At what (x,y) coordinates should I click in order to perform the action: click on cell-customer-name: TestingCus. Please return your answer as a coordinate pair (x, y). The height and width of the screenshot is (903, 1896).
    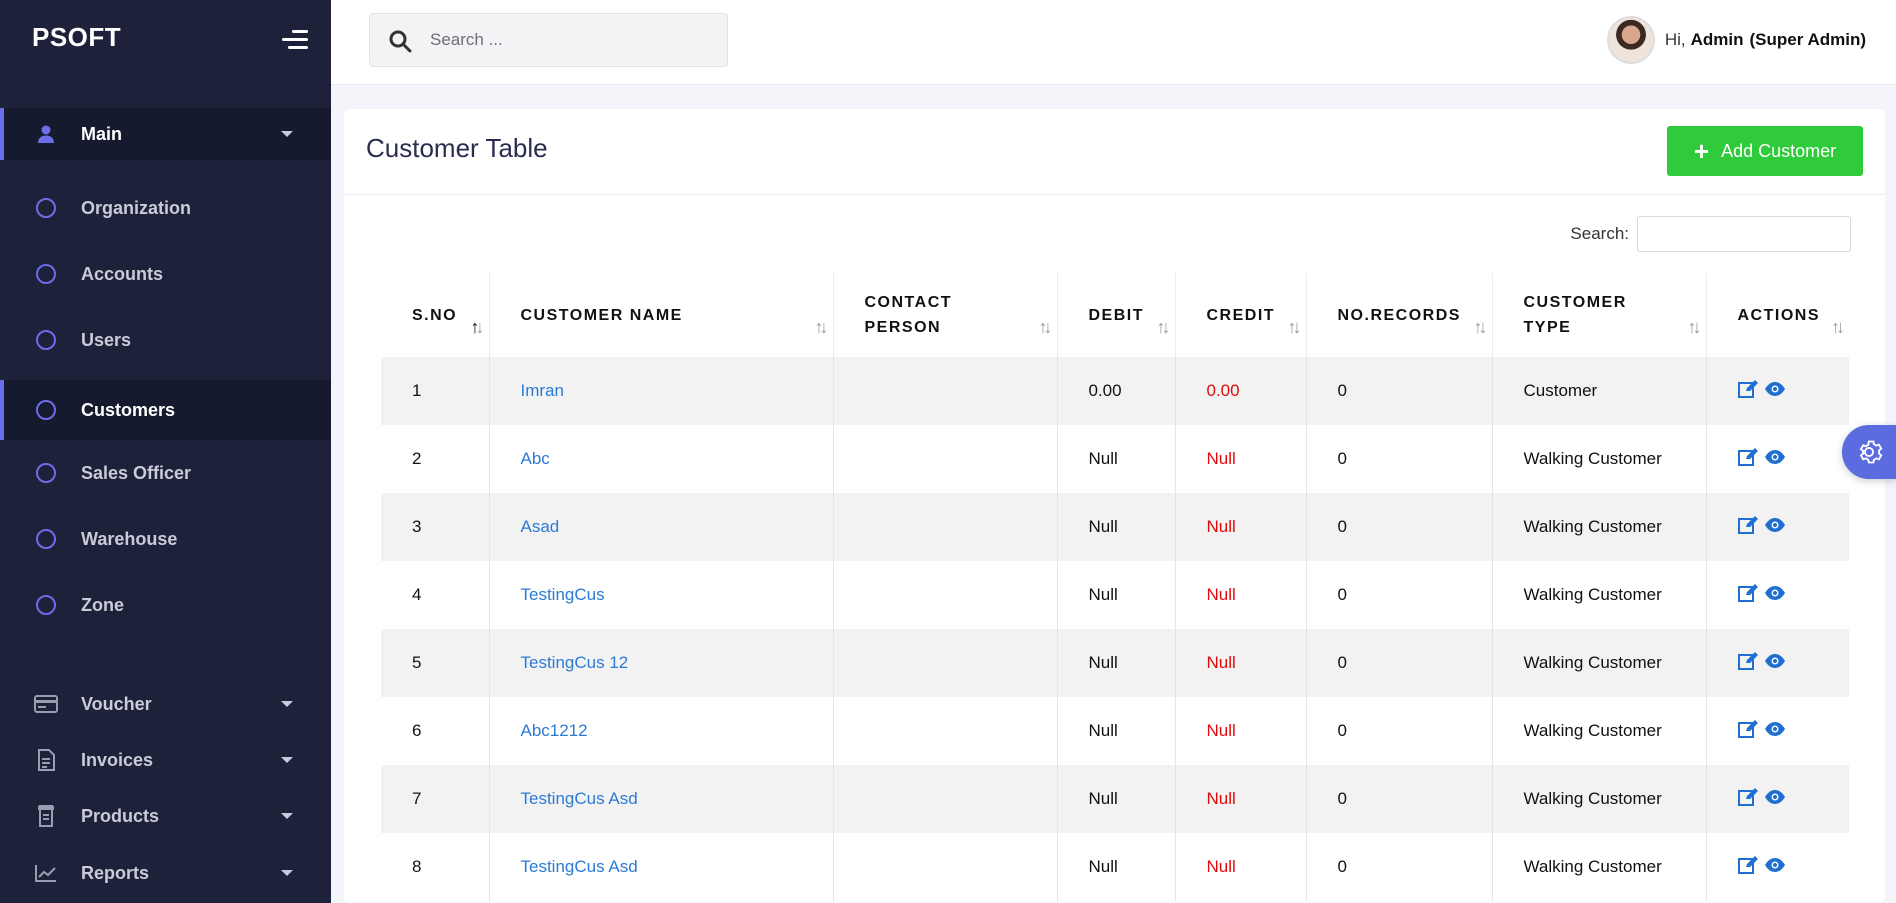
    Looking at the image, I should click on (661, 595).